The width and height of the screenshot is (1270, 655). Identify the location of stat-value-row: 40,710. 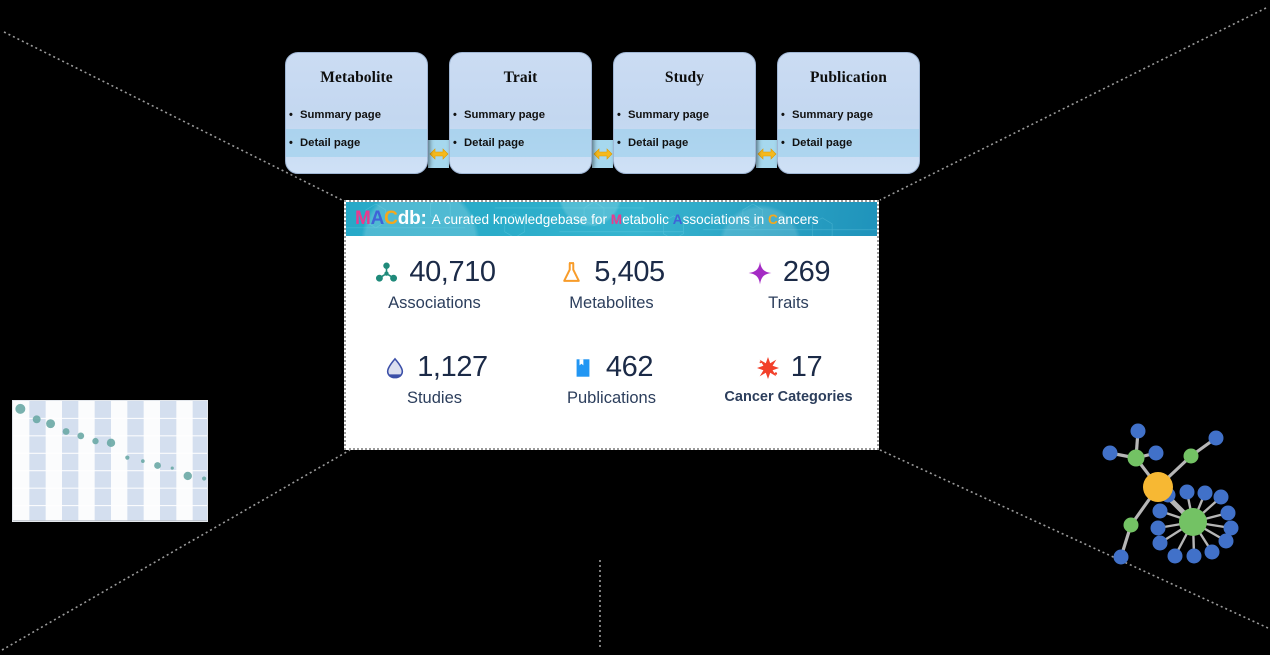
(434, 272).